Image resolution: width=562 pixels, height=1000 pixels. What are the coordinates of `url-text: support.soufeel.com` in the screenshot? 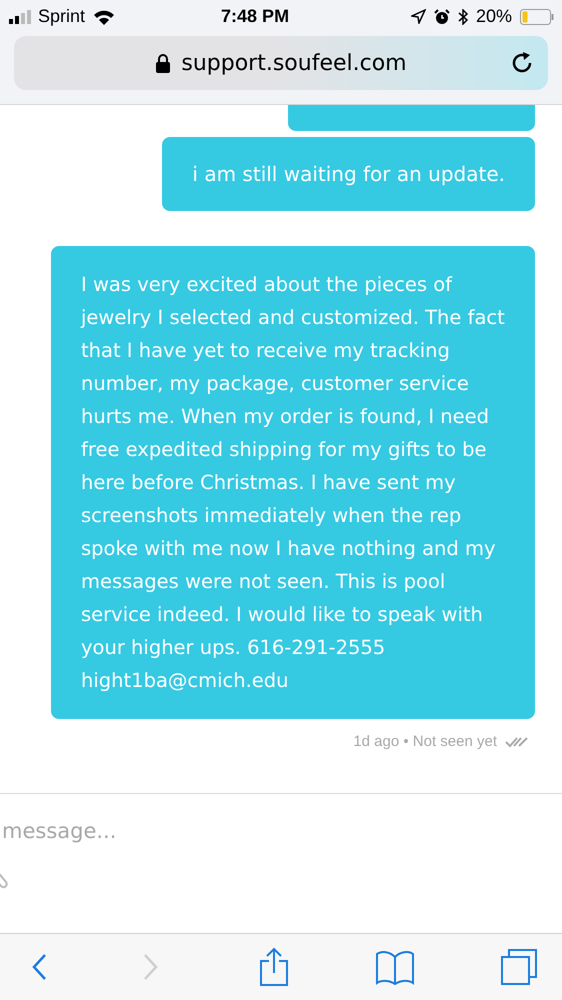 It's located at (294, 64).